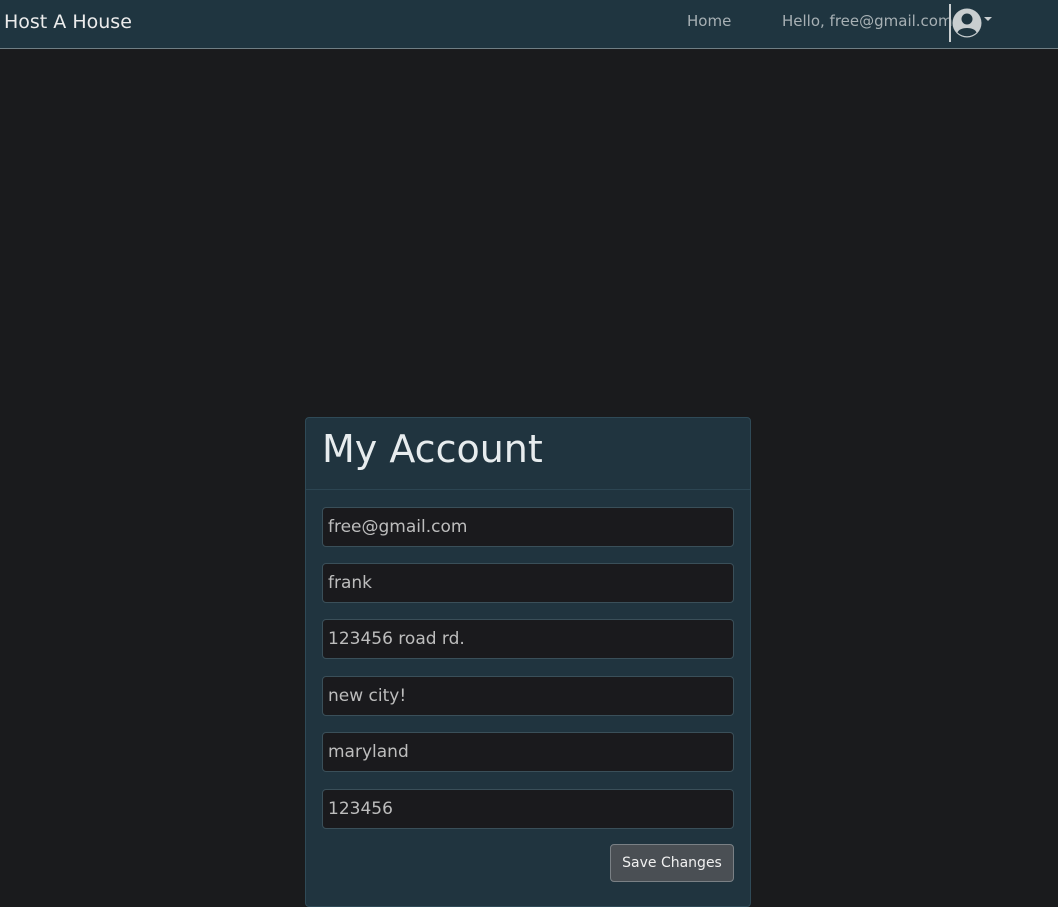 The image size is (1058, 907). I want to click on street-address-field, so click(528, 639).